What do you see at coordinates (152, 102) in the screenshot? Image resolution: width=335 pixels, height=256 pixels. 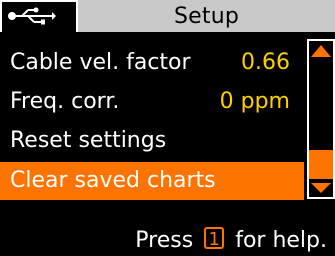 I see `menu-item-freq-corr: Freq. corr. 0 ppm` at bounding box center [152, 102].